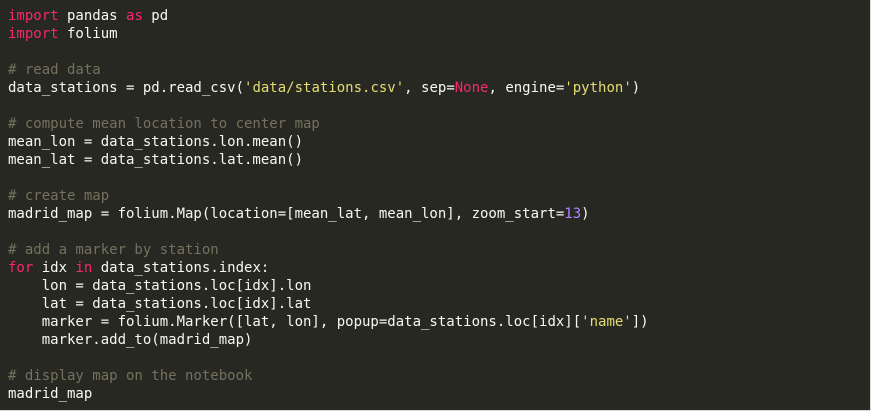  I want to click on string-token: 'python', so click(598, 88).